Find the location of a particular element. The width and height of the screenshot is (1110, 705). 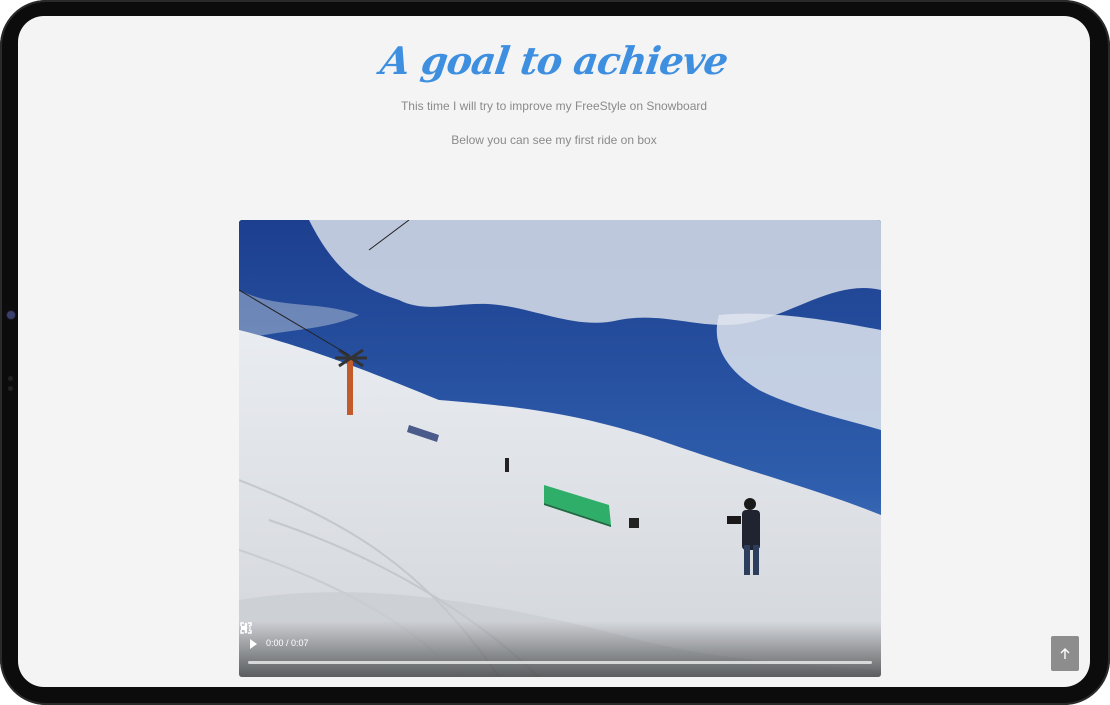

page-title: A goal to achieve is located at coordinates (554, 60).